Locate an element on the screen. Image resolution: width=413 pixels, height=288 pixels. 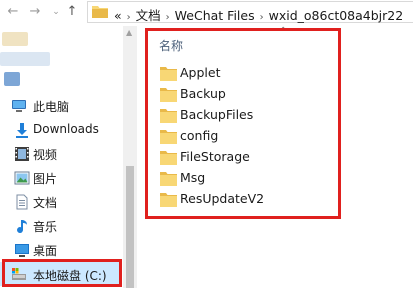
sidebar-item-label: Downloads is located at coordinates (66, 129).